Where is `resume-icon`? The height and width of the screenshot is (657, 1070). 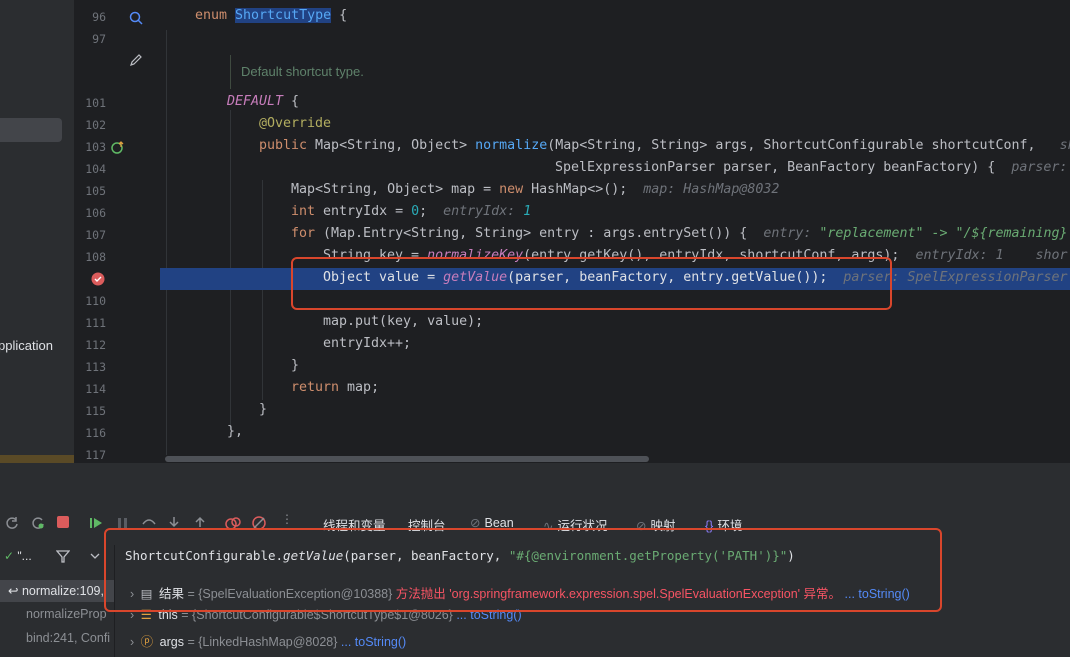
resume-icon is located at coordinates (96, 523).